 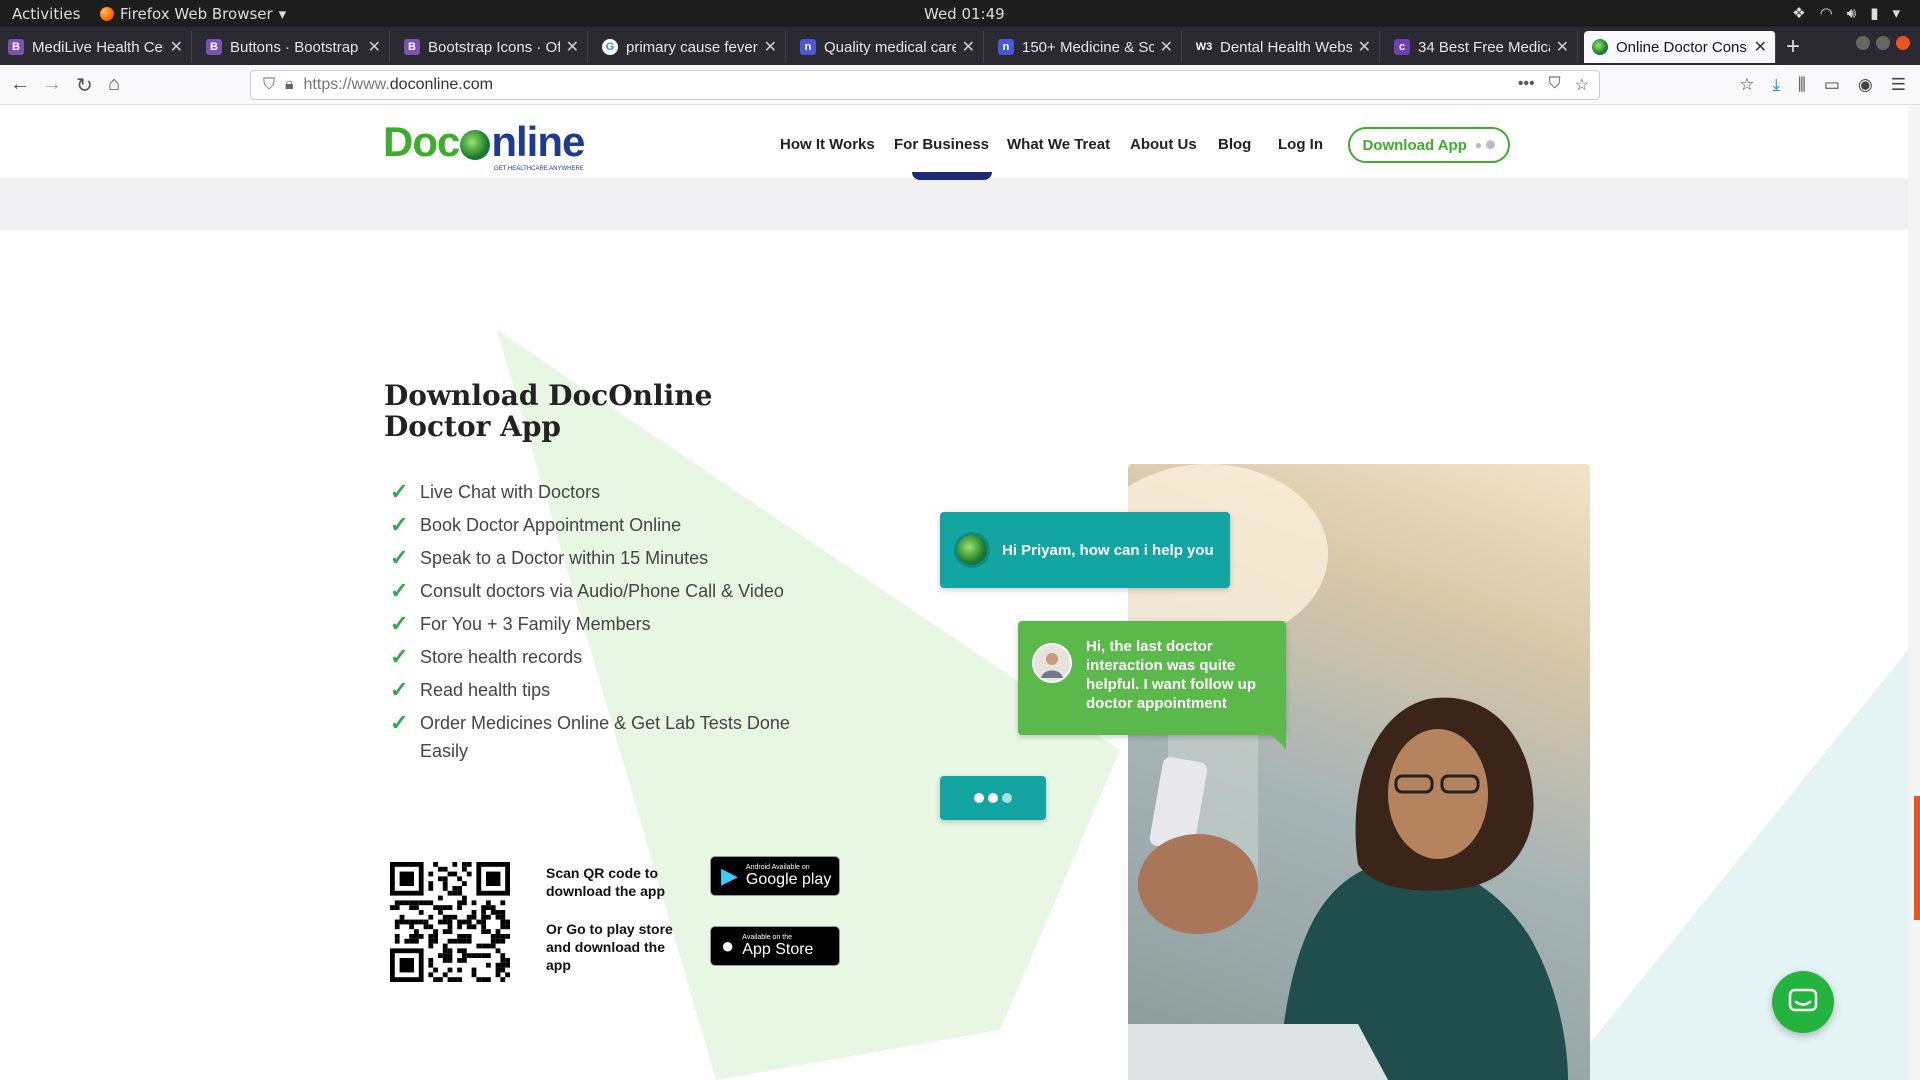 I want to click on tab-title: Quality medical care, so click(x=890, y=47).